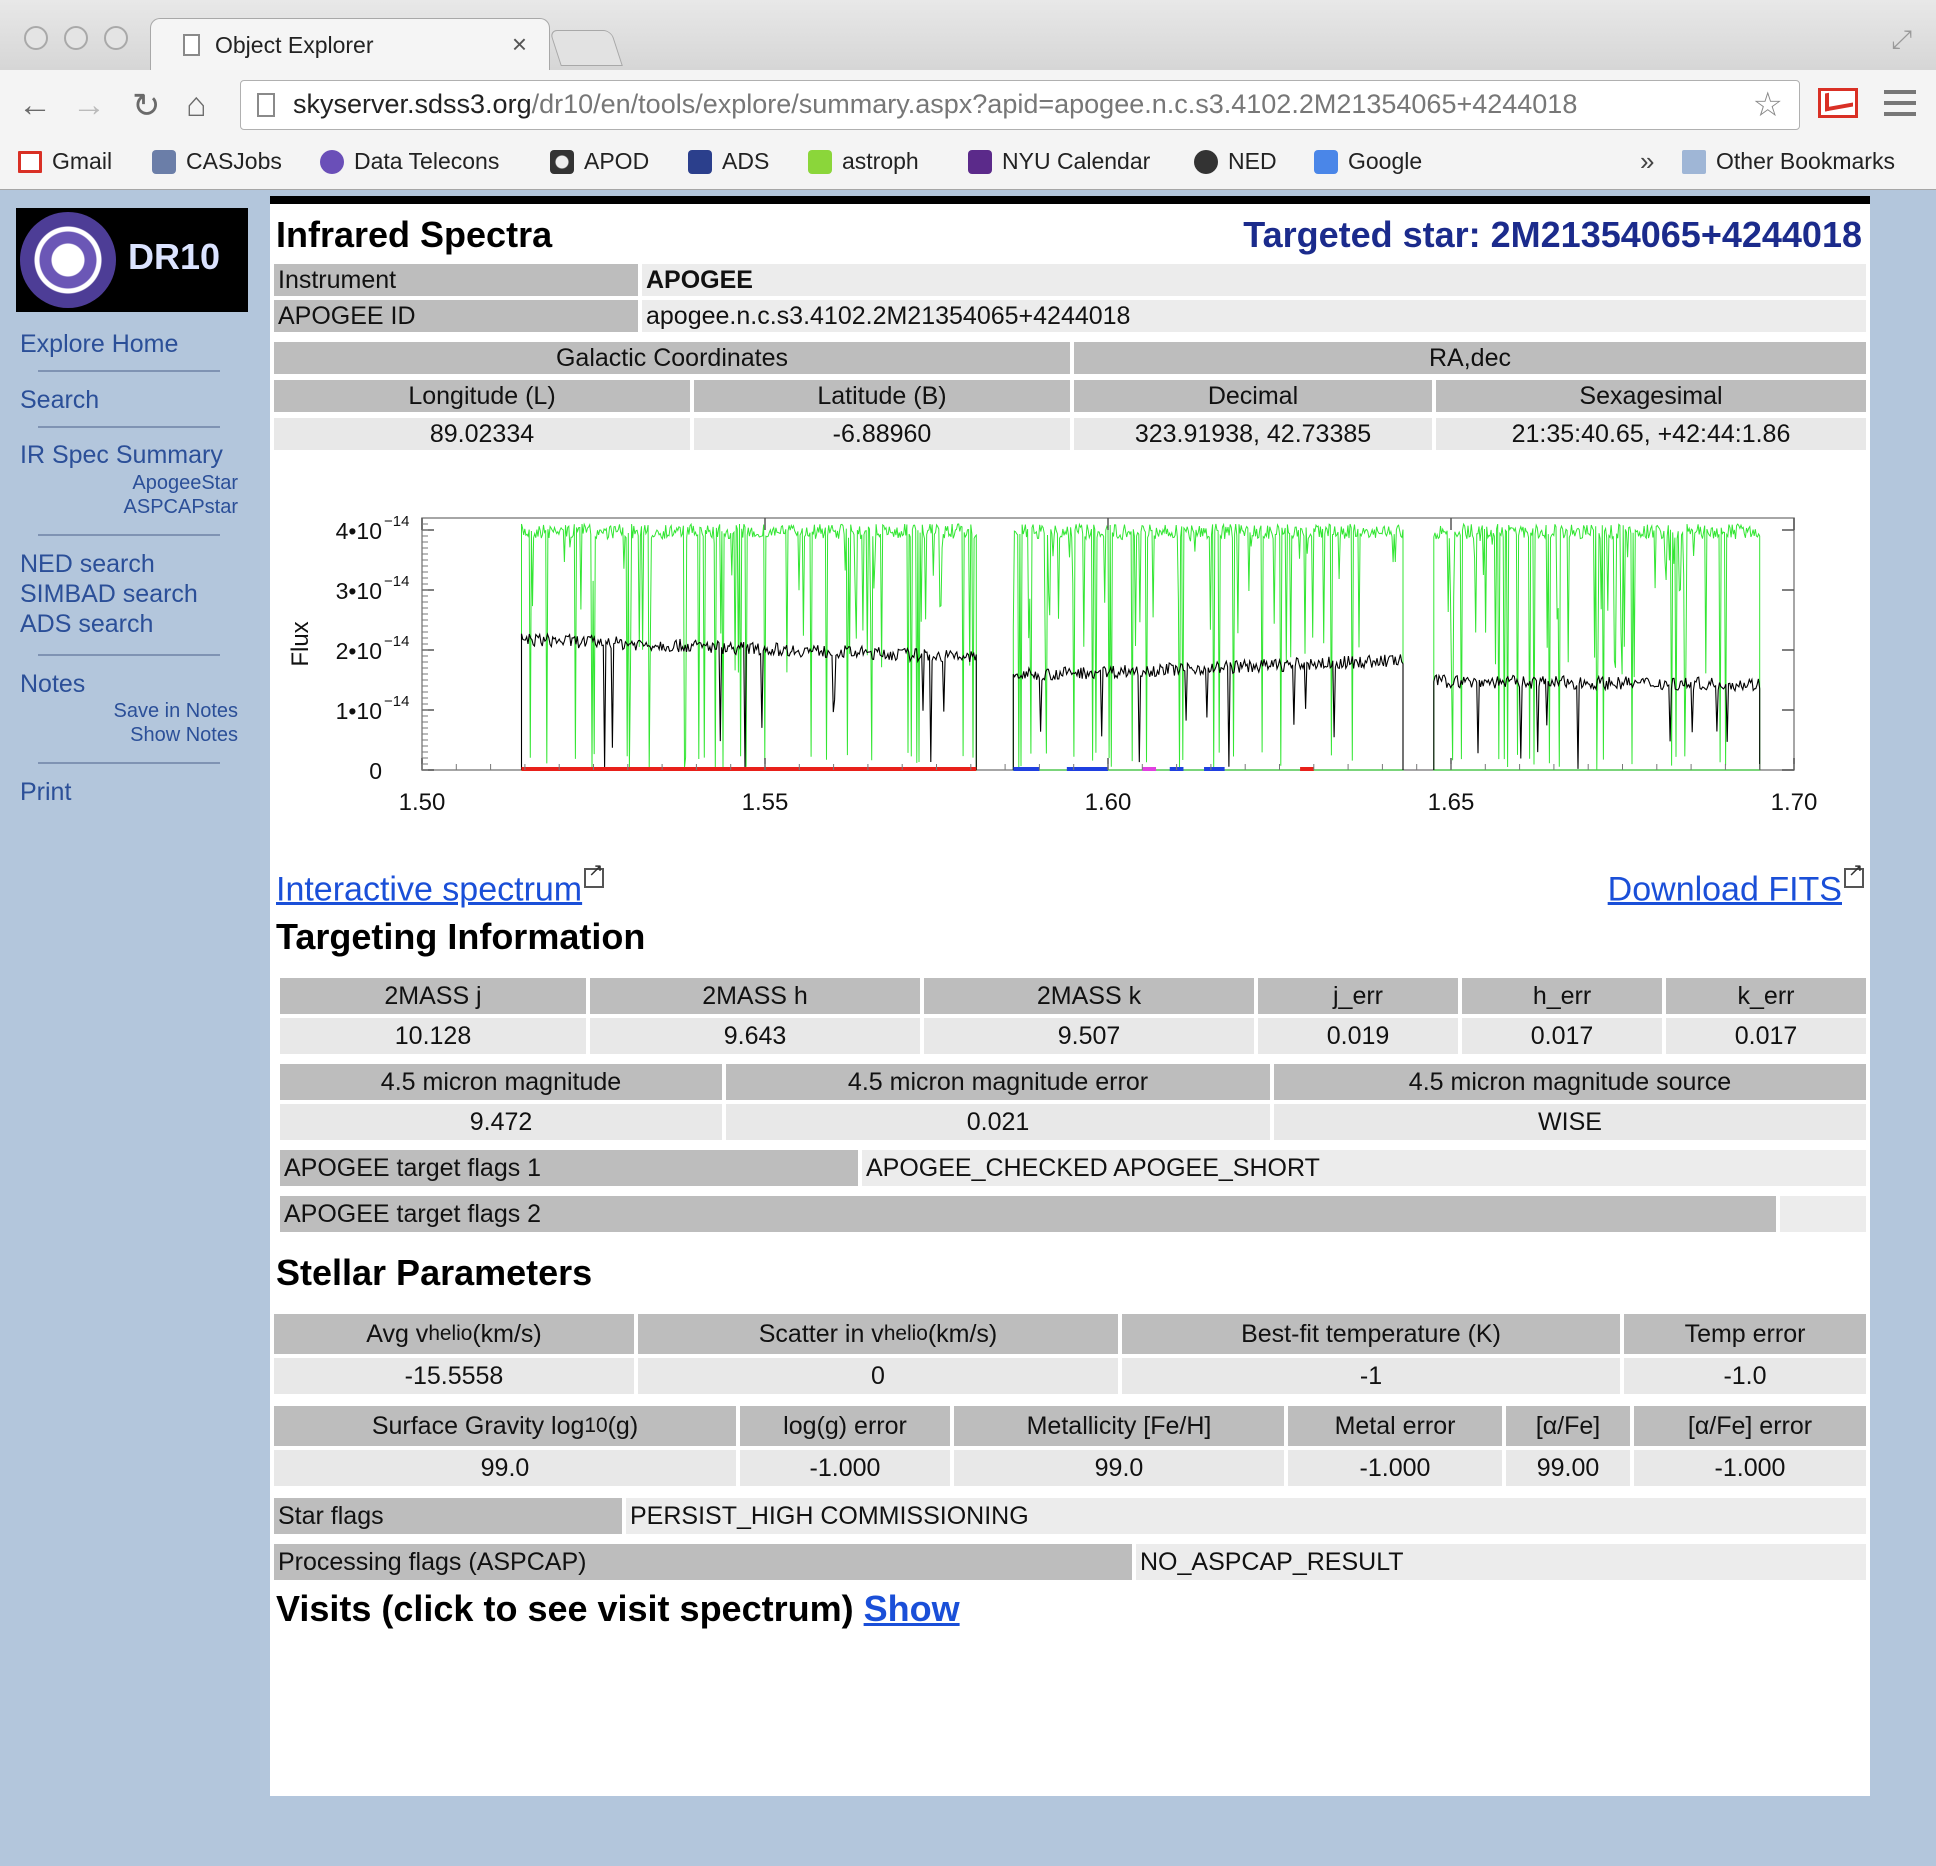  What do you see at coordinates (1089, 1036) in the screenshot?
I see `2mass-k-value: 9.507` at bounding box center [1089, 1036].